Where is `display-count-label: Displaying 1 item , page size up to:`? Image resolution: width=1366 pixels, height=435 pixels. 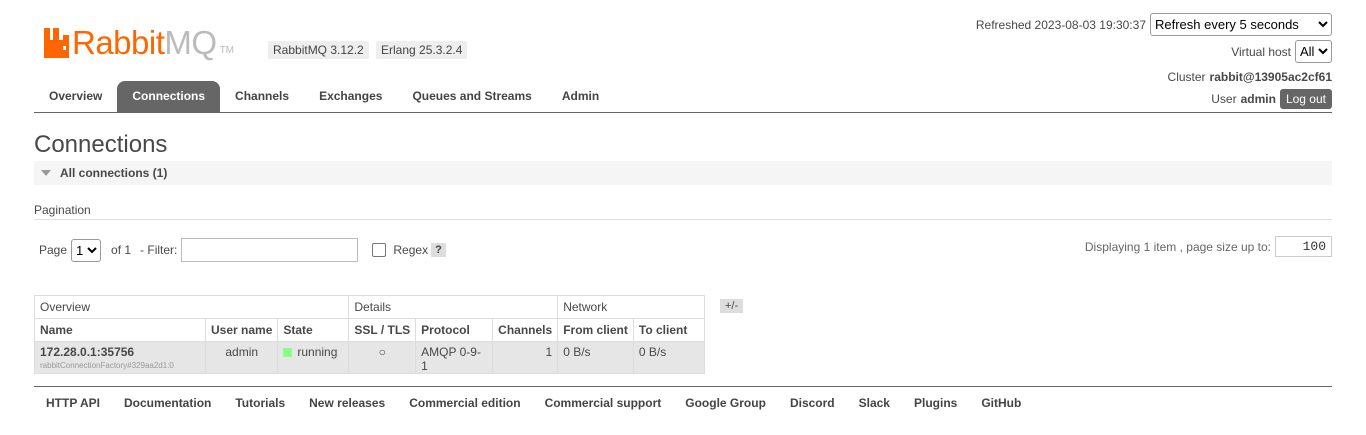 display-count-label: Displaying 1 item , page size up to: is located at coordinates (1177, 246).